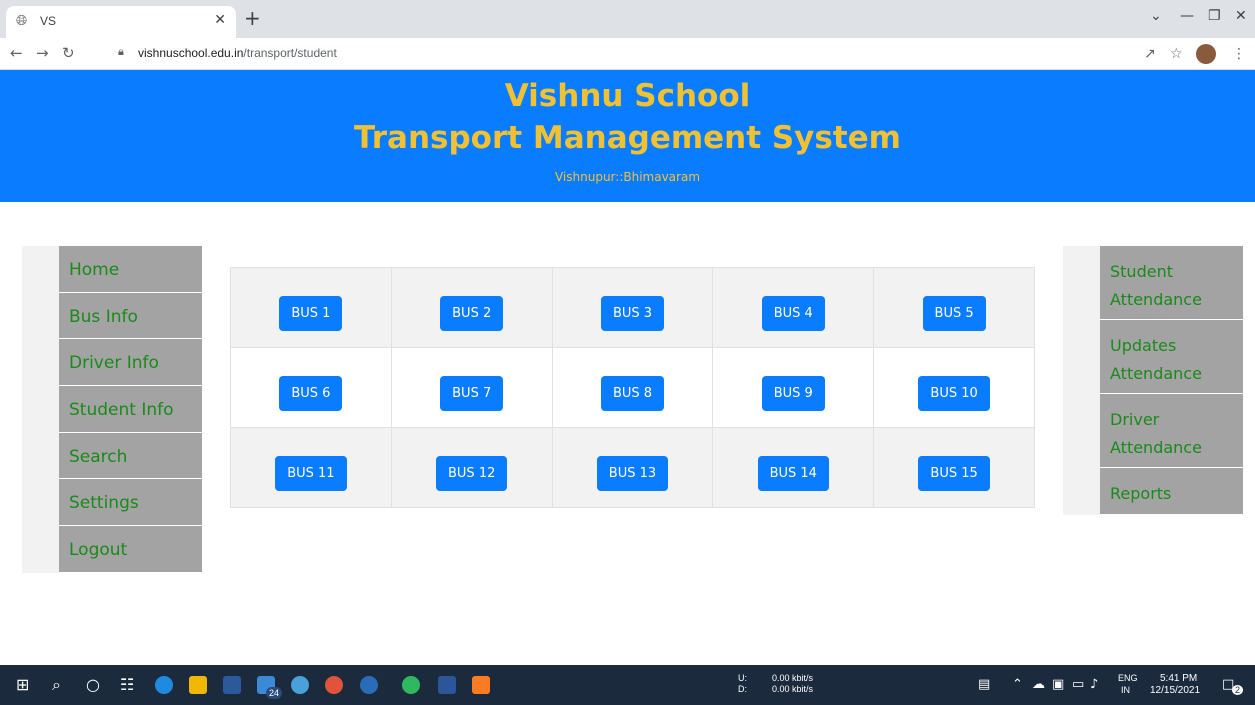  What do you see at coordinates (198, 685) in the screenshot?
I see `file-explorer-icon` at bounding box center [198, 685].